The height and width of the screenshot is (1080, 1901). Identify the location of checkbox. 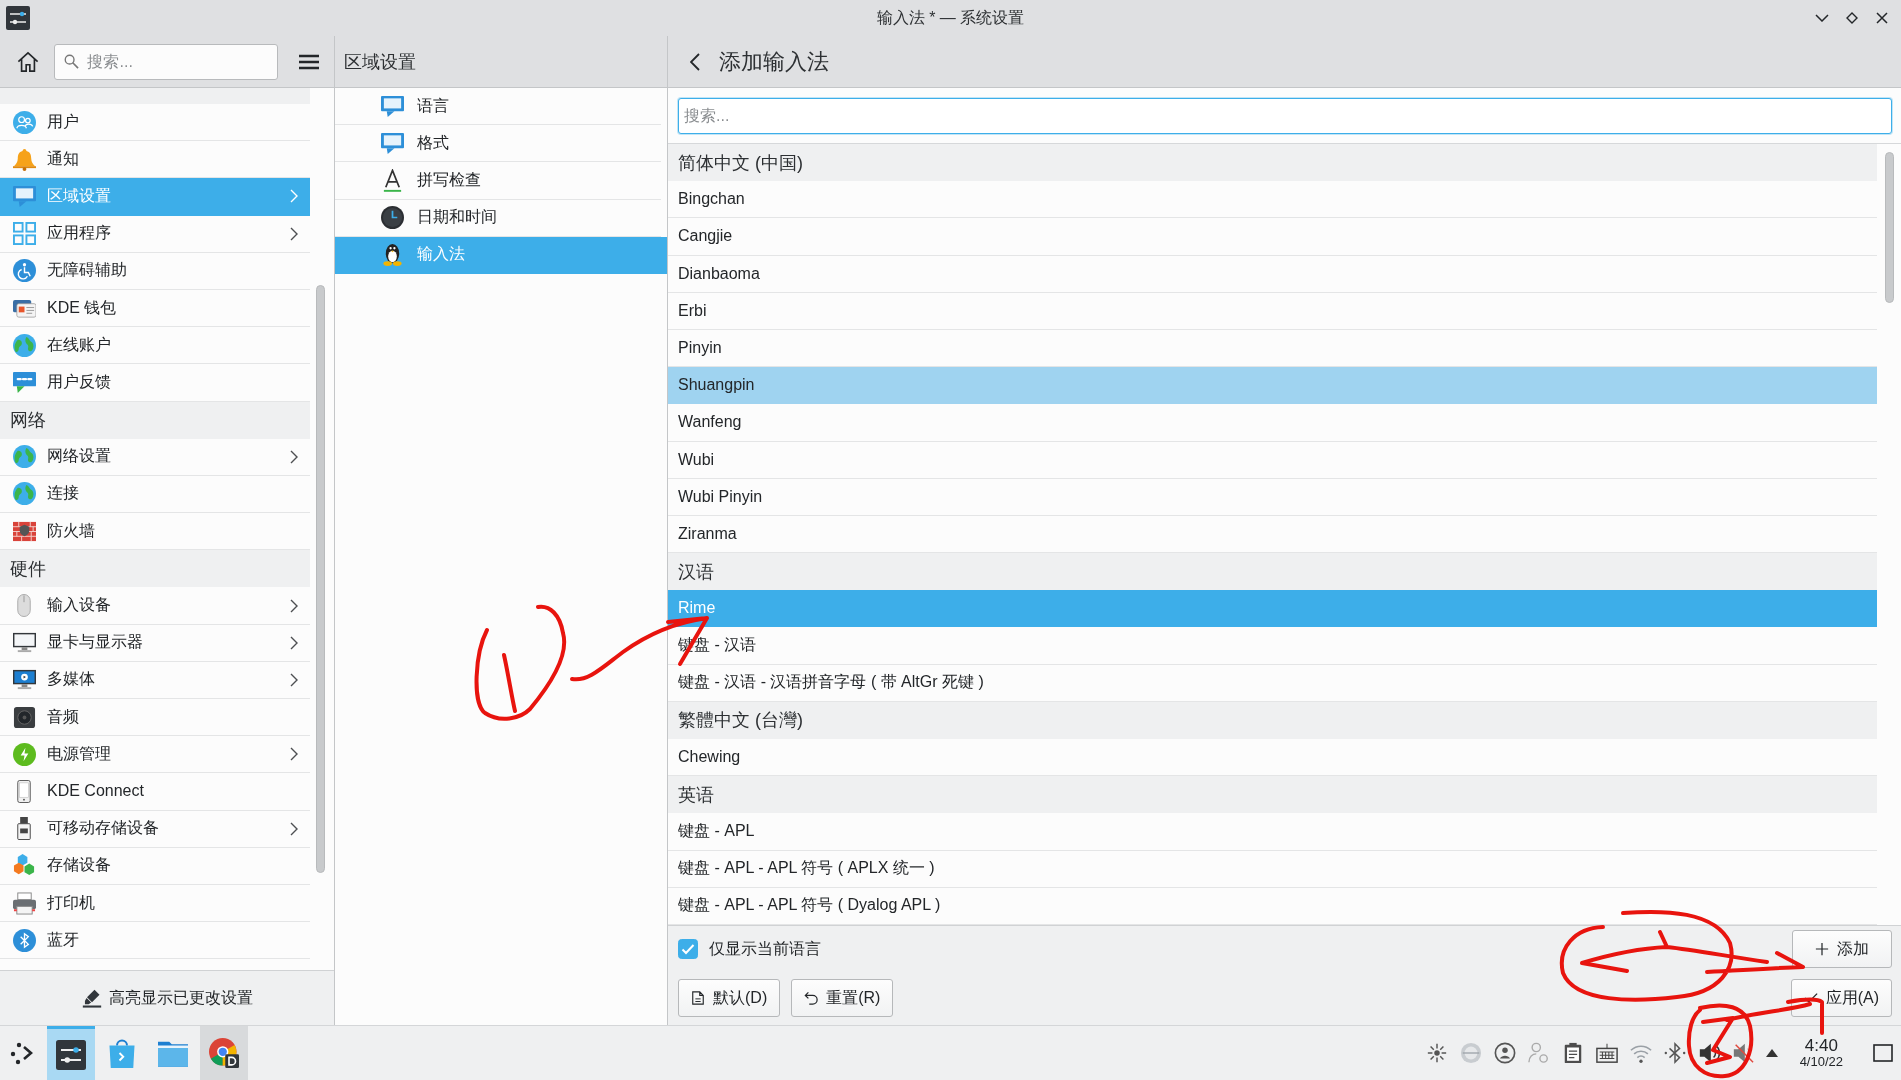
(688, 949).